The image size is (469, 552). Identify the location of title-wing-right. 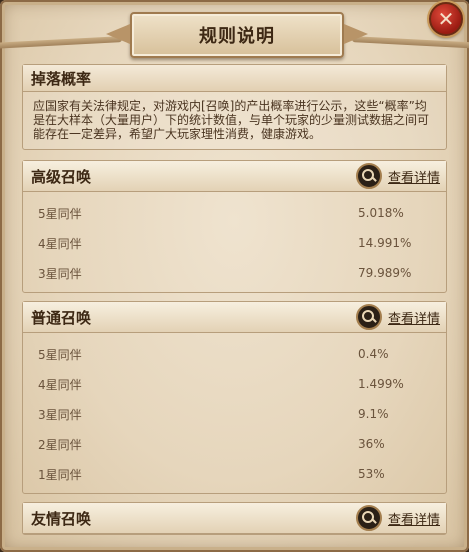
(356, 34).